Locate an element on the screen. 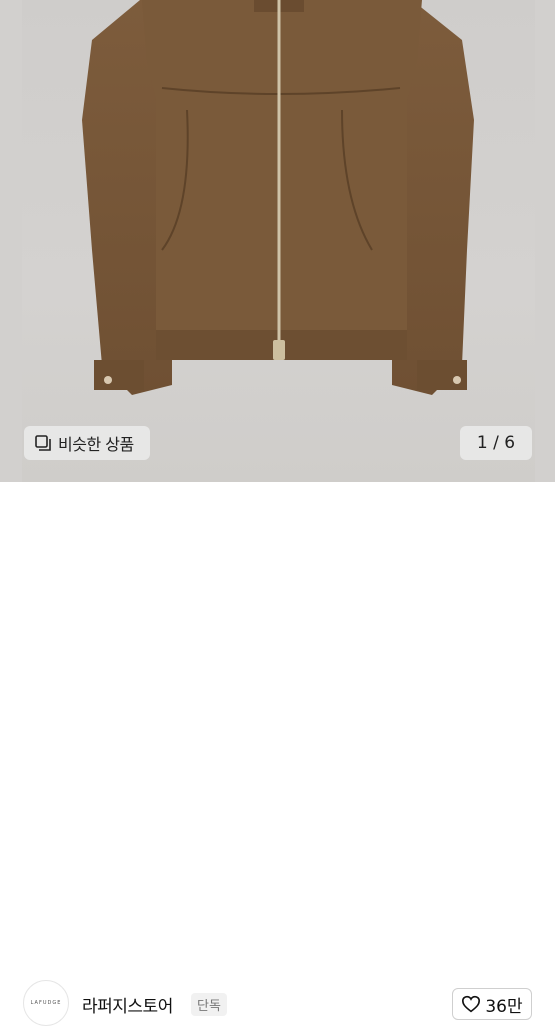 This screenshot has height=1026, width=555. image-counter: 1 / 6 is located at coordinates (496, 443).